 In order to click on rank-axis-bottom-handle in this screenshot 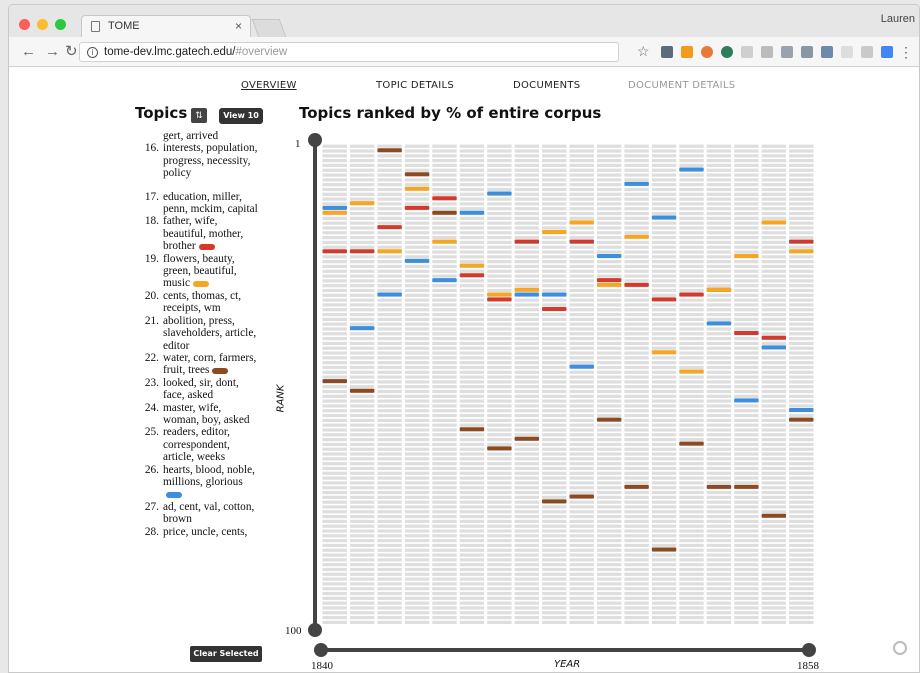, I will do `click(315, 630)`.